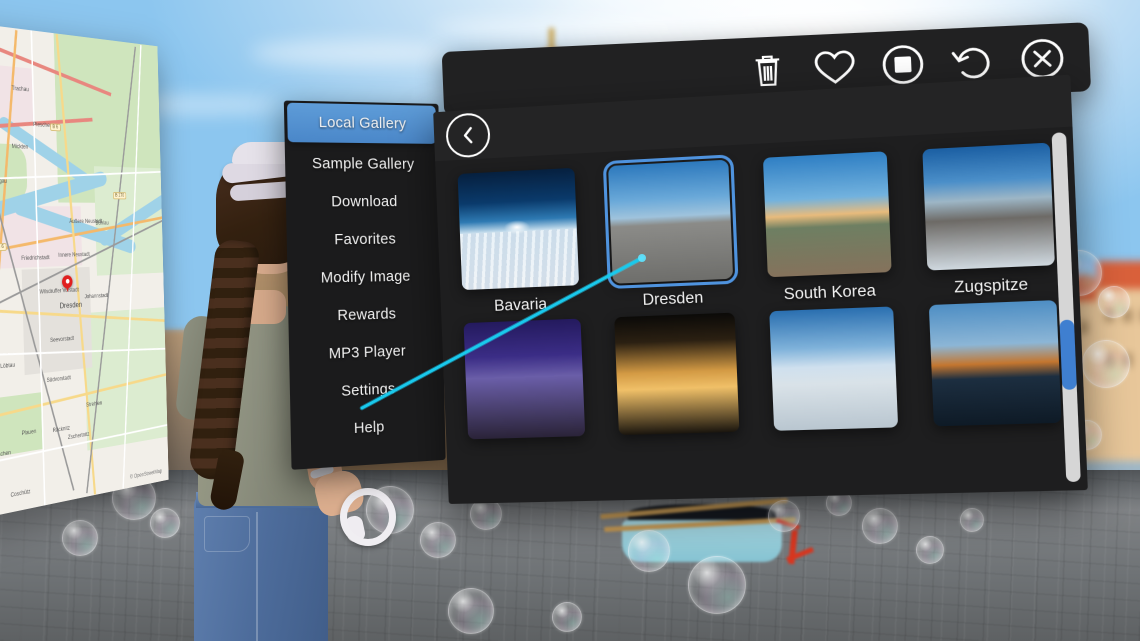 The height and width of the screenshot is (641, 1140). I want to click on sidebar-item-label: Download, so click(364, 201).